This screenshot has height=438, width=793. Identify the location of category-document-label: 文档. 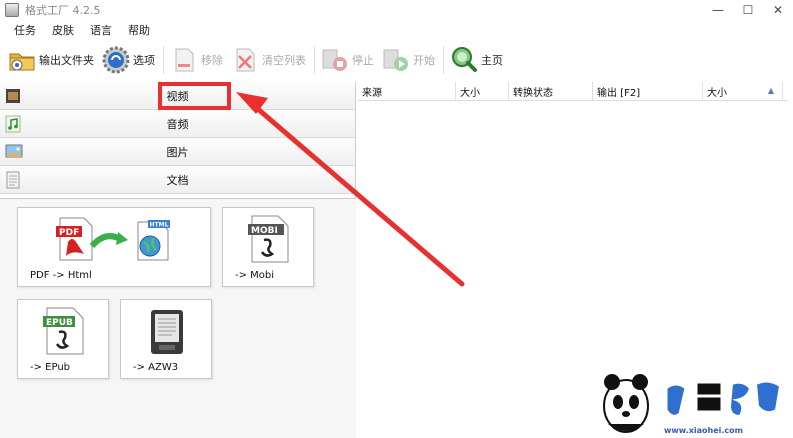
(177, 180).